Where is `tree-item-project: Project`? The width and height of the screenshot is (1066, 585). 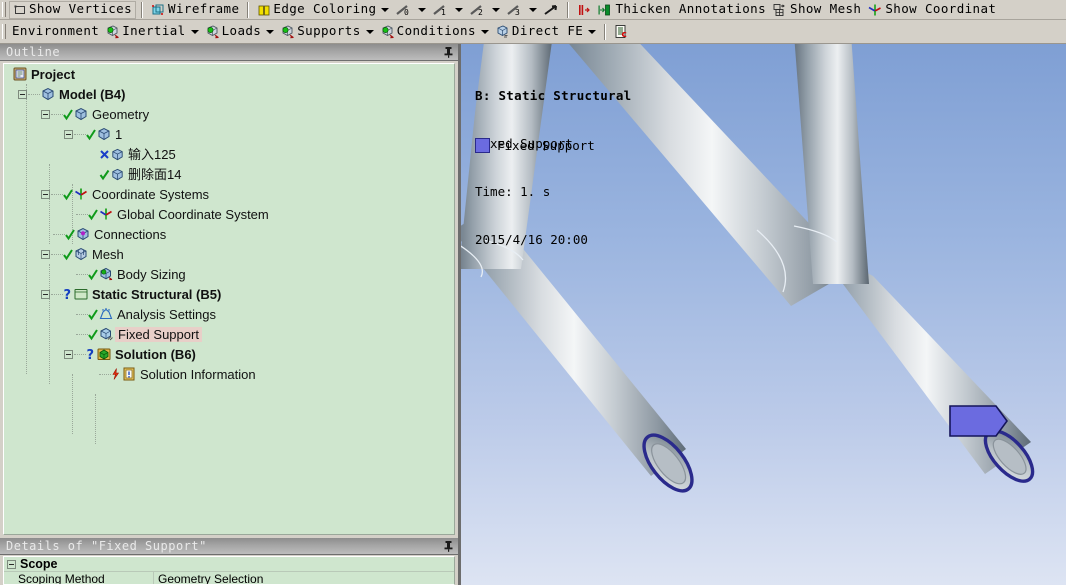
tree-item-project: Project is located at coordinates (229, 74).